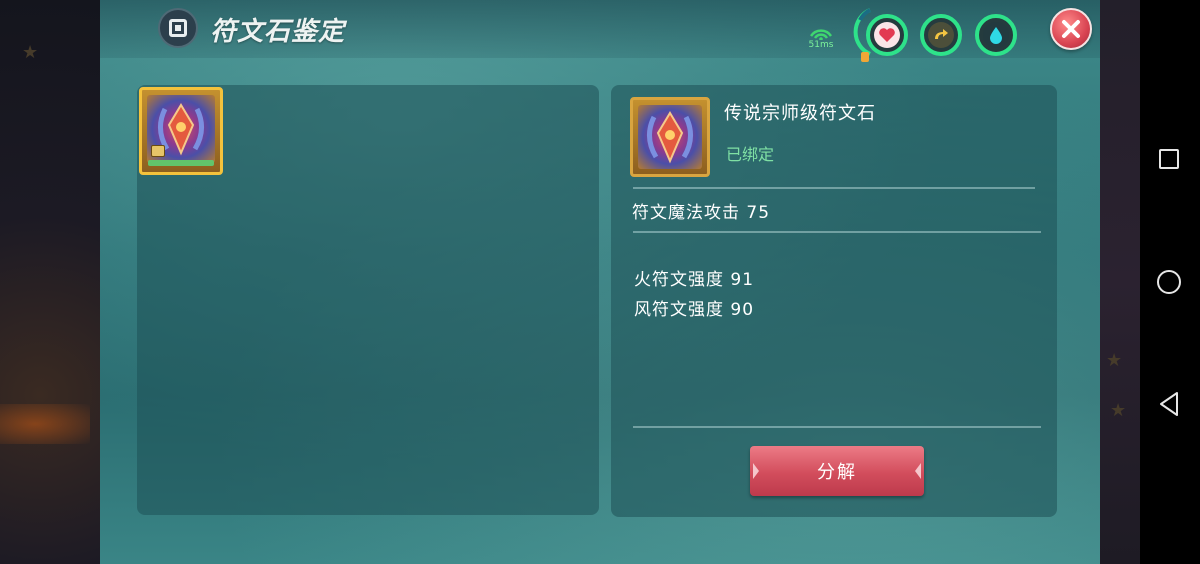 This screenshot has height=564, width=1200. Describe the element at coordinates (750, 154) in the screenshot. I see `bind-status: 已绑定` at that location.